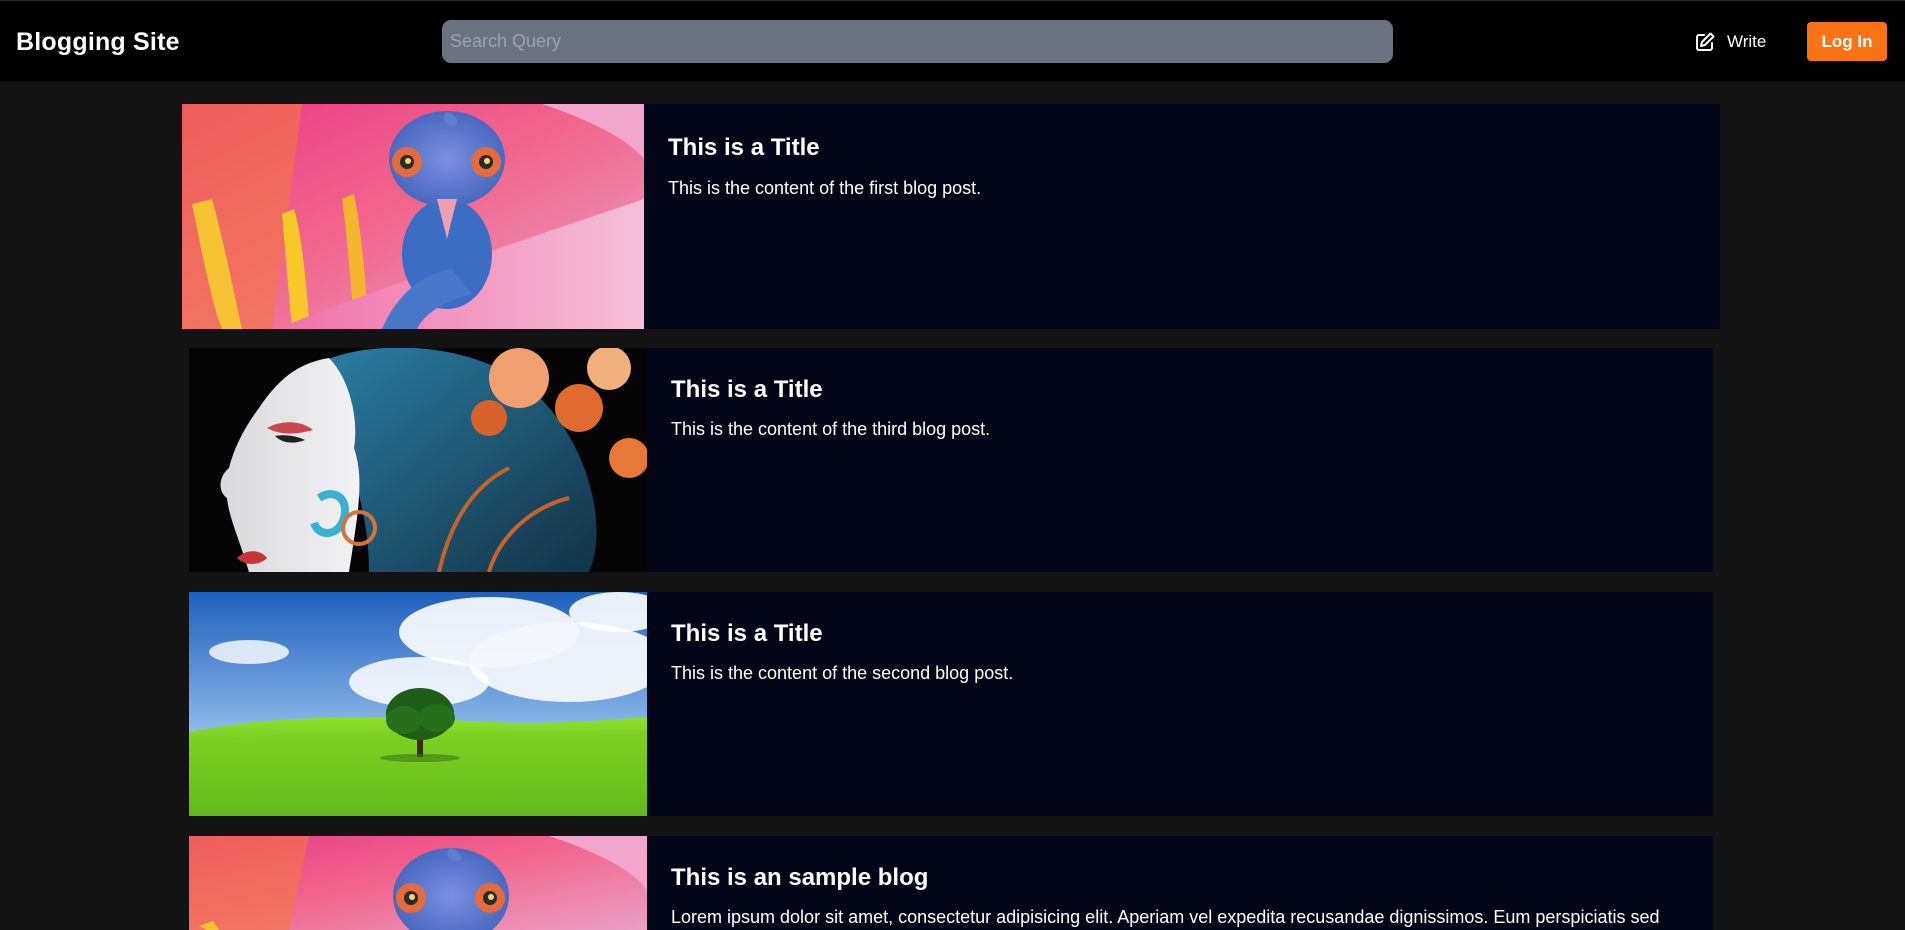 Image resolution: width=1905 pixels, height=930 pixels. I want to click on search-input, so click(917, 41).